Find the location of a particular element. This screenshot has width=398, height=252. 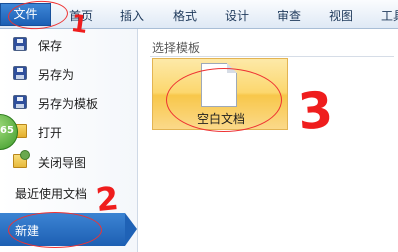

tab-design: 设计 is located at coordinates (237, 15).